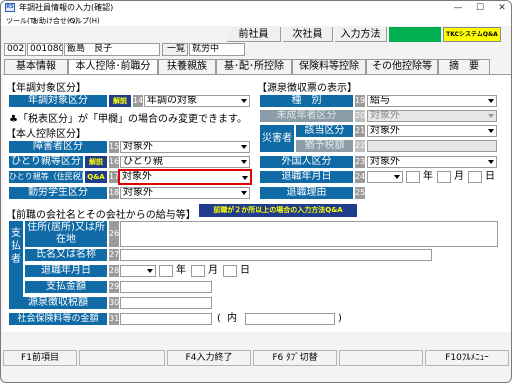 The image size is (512, 383). I want to click on gaitou-field-number: 21, so click(360, 131).